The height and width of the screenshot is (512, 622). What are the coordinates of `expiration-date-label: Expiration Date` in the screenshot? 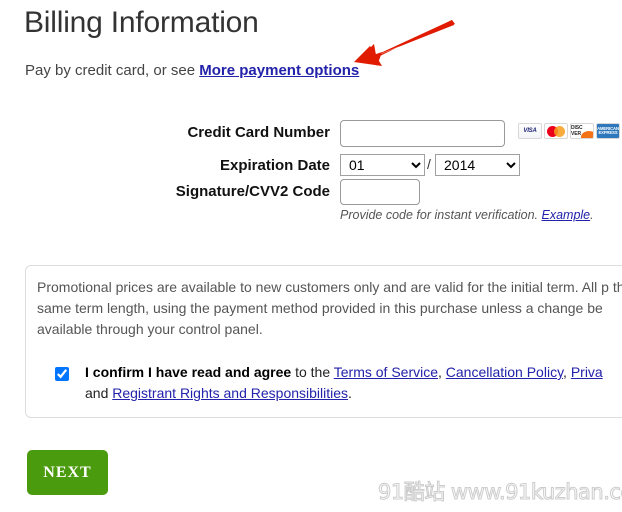 It's located at (274, 165).